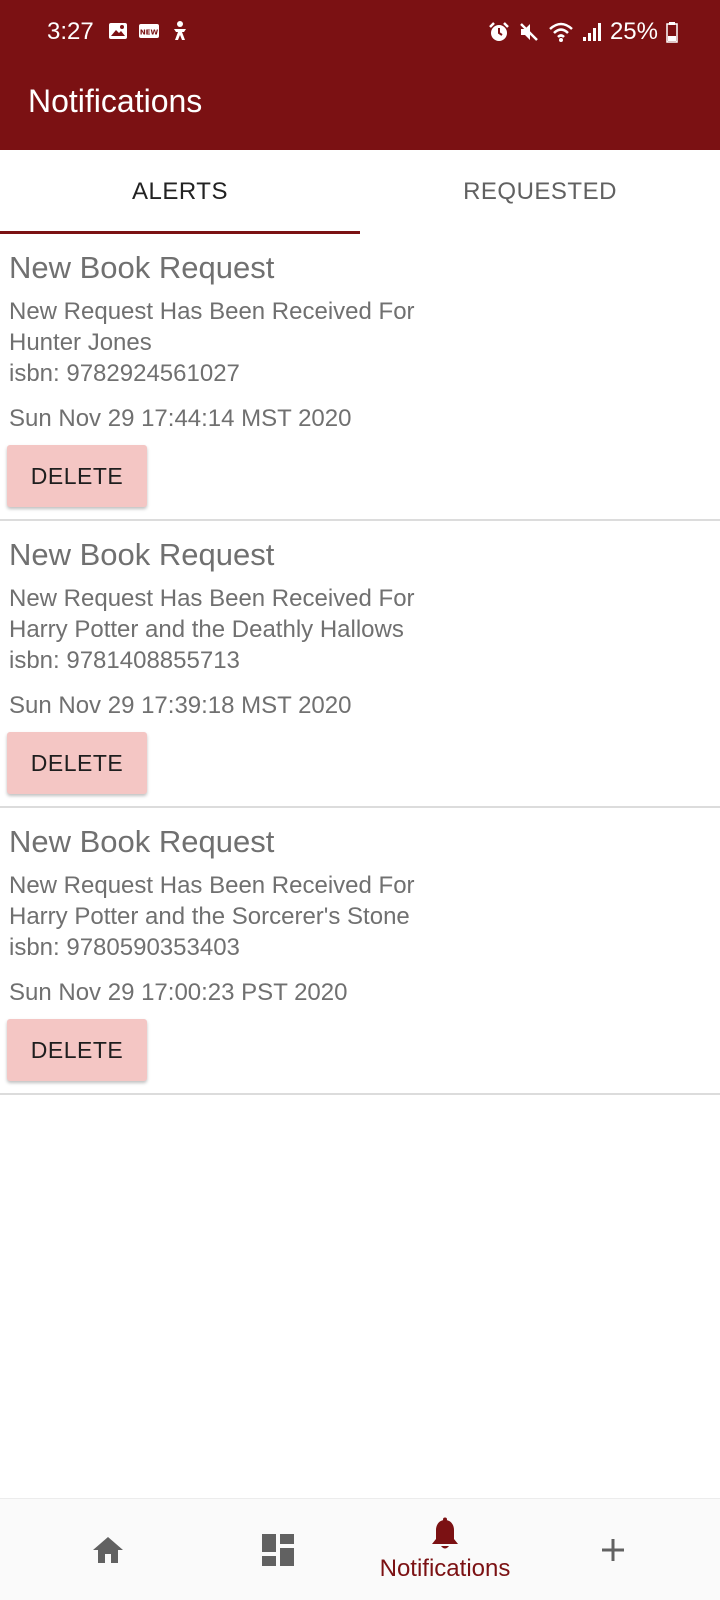 The width and height of the screenshot is (720, 1600). I want to click on bottom-navigation: Notifications, so click(360, 1549).